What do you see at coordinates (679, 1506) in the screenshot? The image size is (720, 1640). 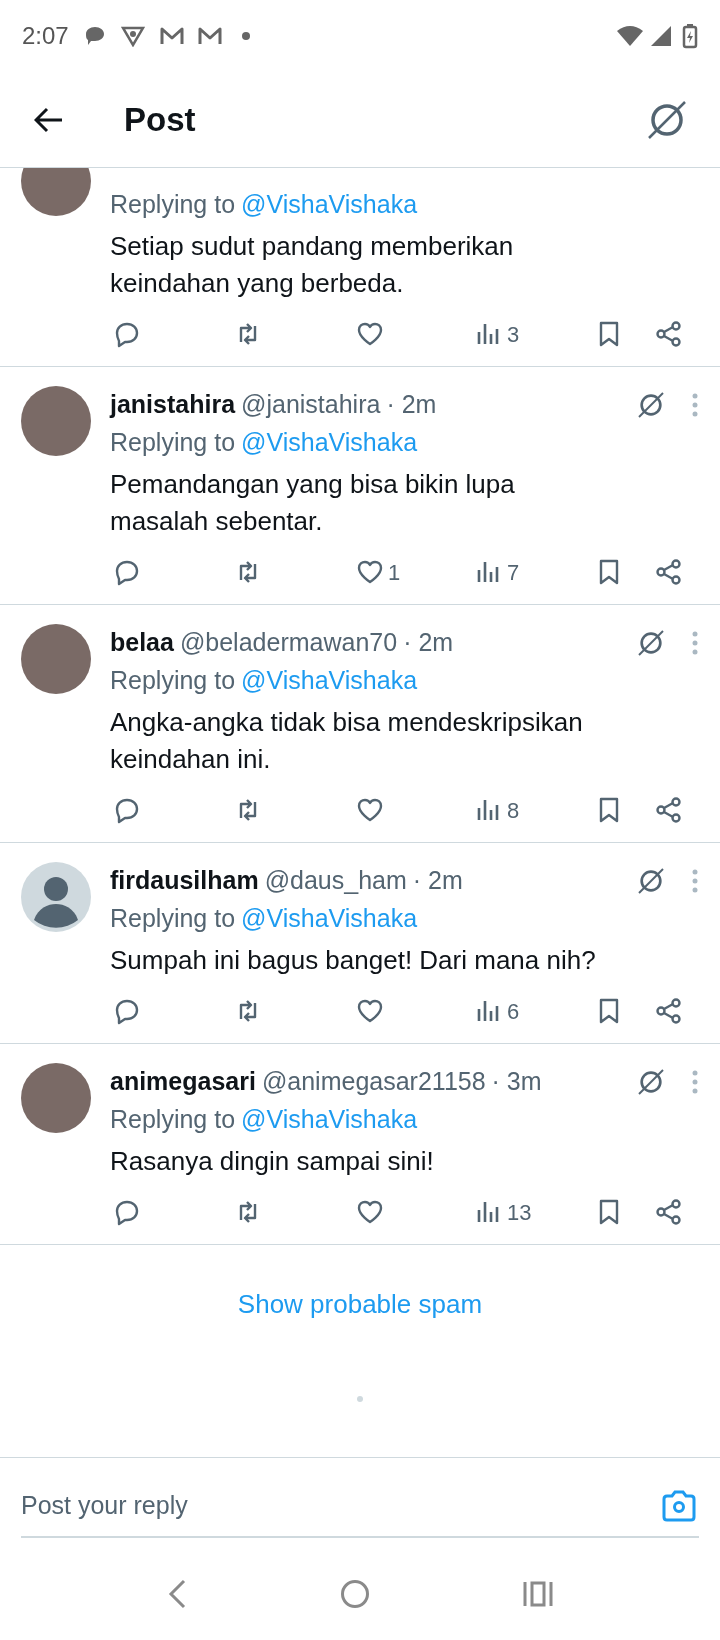 I see `camera-icon` at bounding box center [679, 1506].